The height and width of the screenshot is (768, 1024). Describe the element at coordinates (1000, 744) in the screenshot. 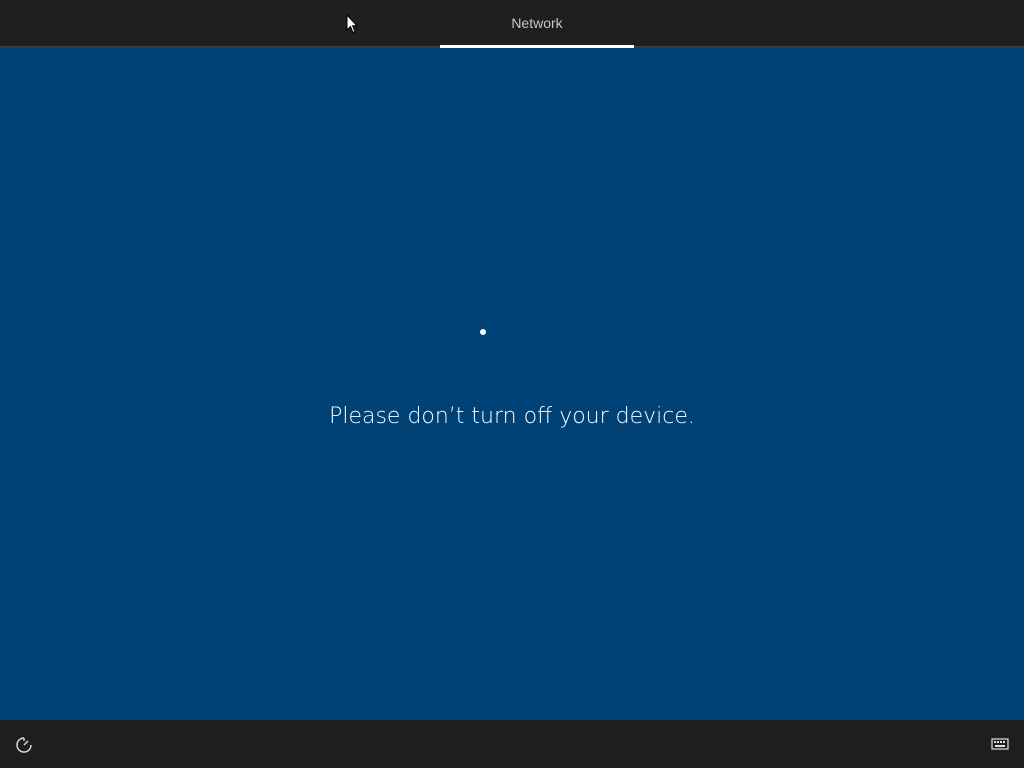

I see `keyboard-icon` at that location.